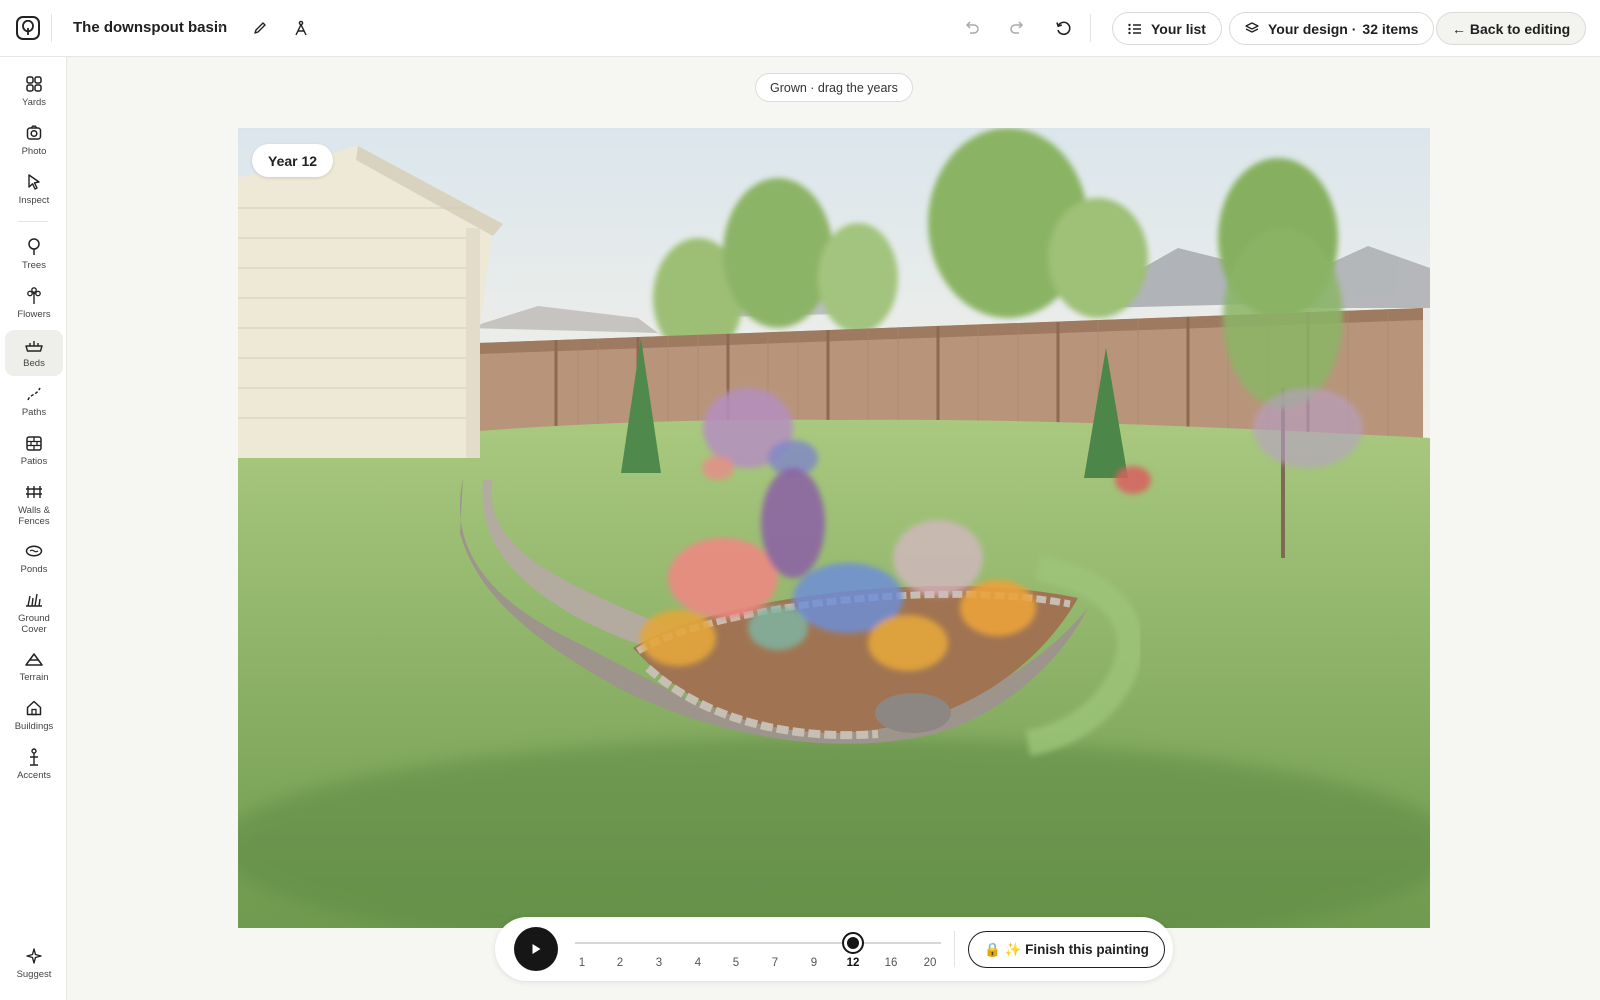 The image size is (1600, 1000). Describe the element at coordinates (34, 956) in the screenshot. I see `sparkle-icon` at that location.